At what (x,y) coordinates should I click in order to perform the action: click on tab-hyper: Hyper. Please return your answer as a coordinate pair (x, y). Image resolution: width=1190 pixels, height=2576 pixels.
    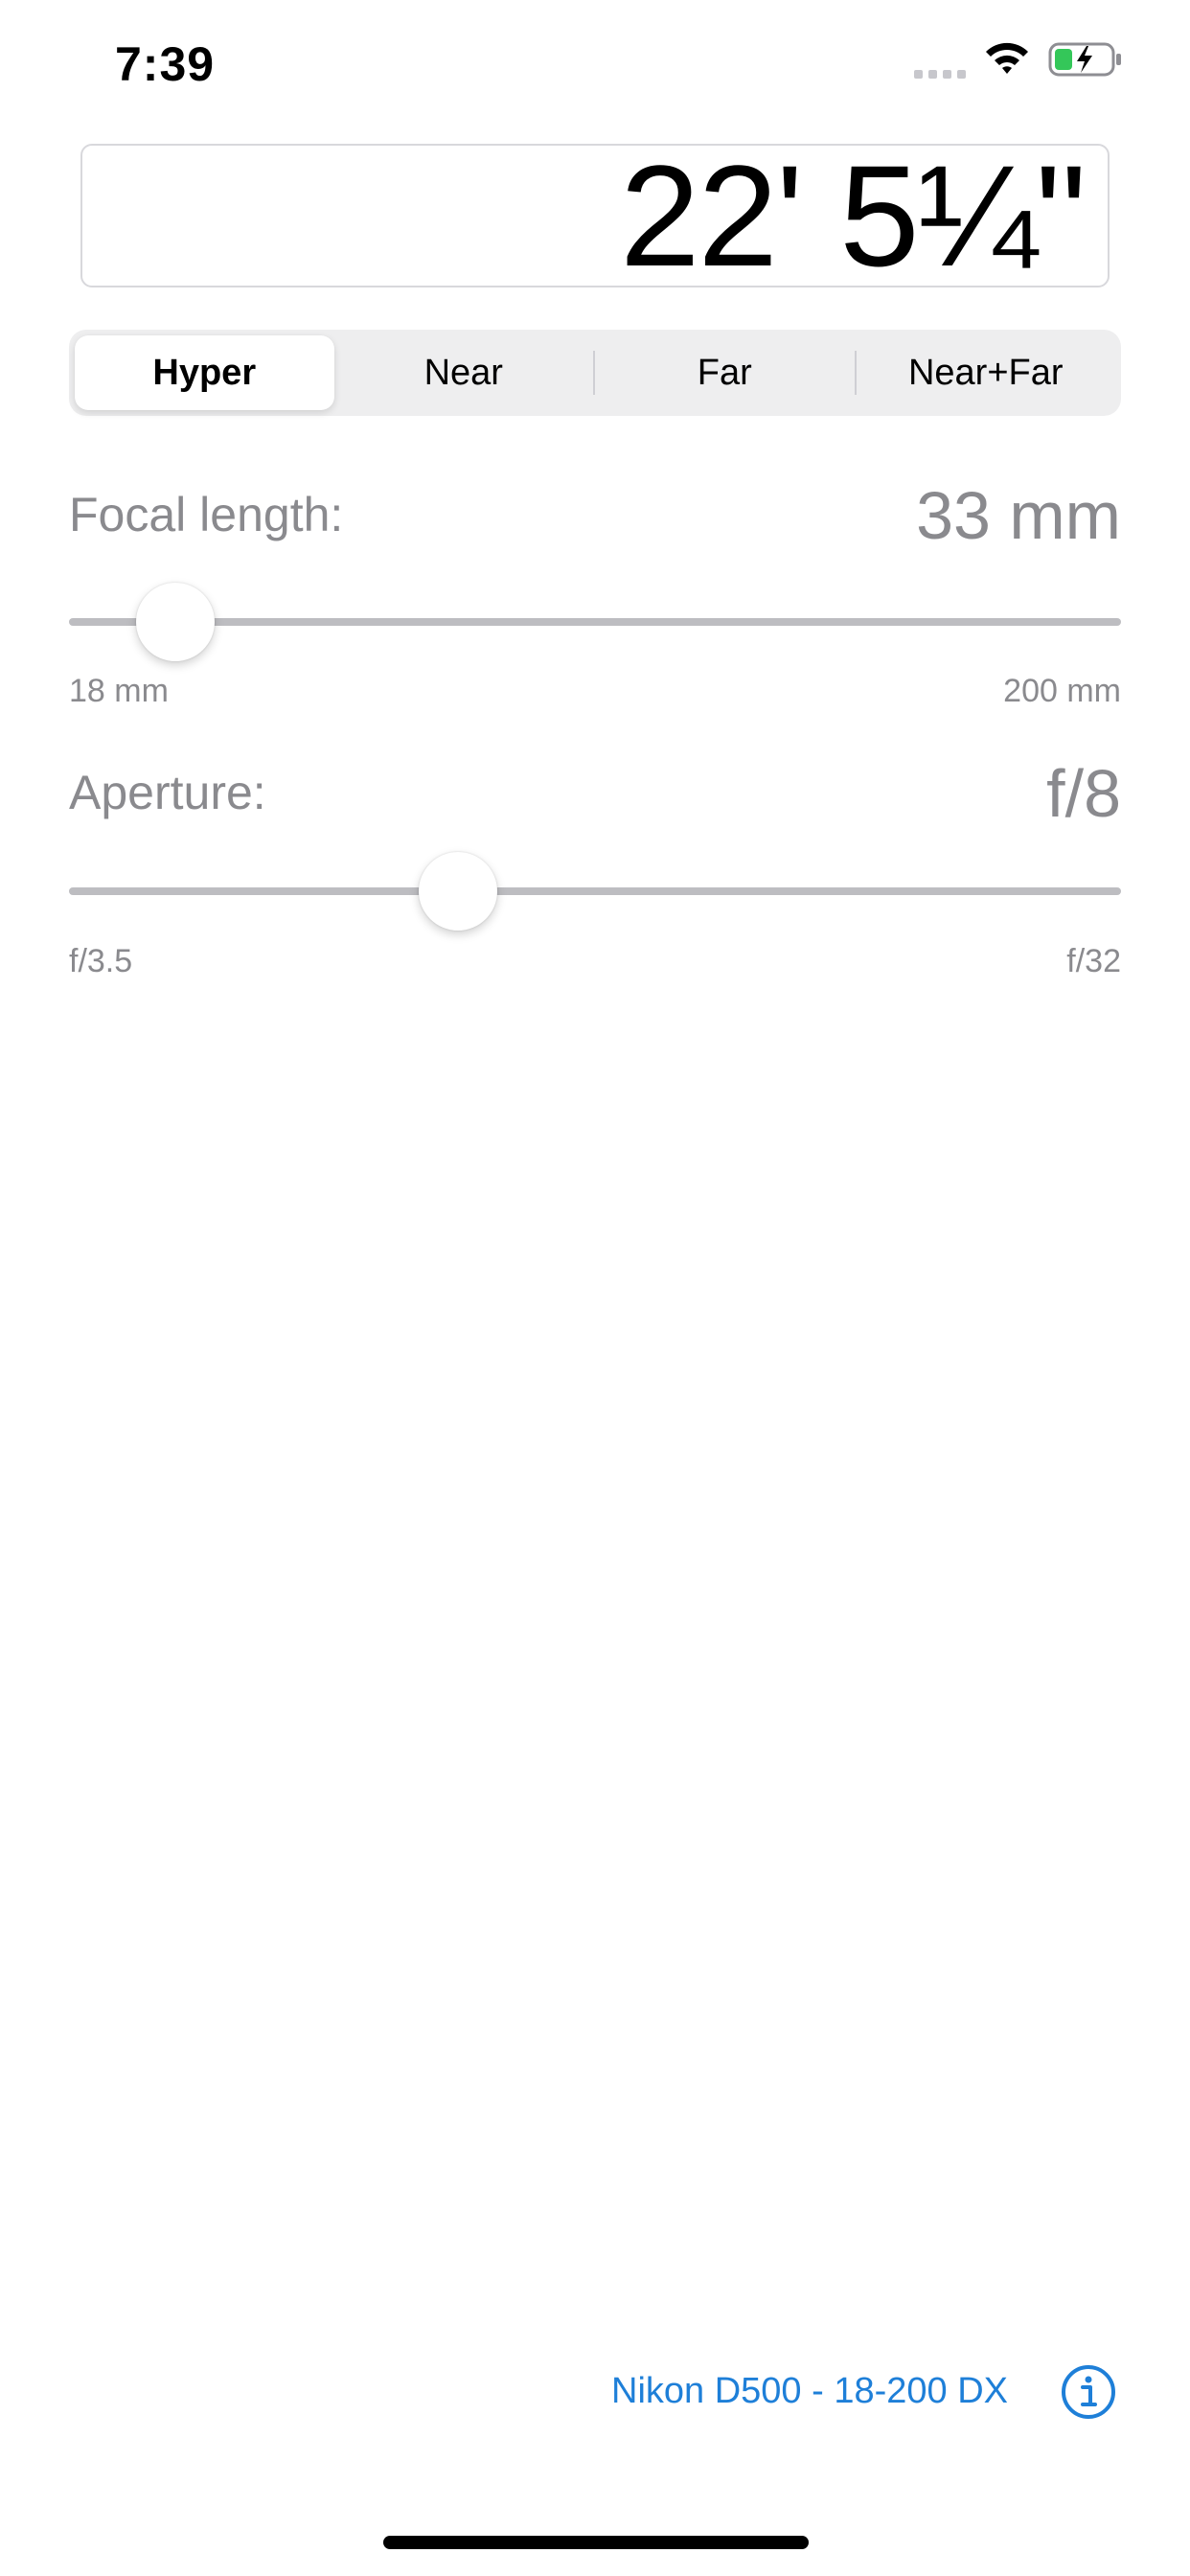
    Looking at the image, I should click on (205, 373).